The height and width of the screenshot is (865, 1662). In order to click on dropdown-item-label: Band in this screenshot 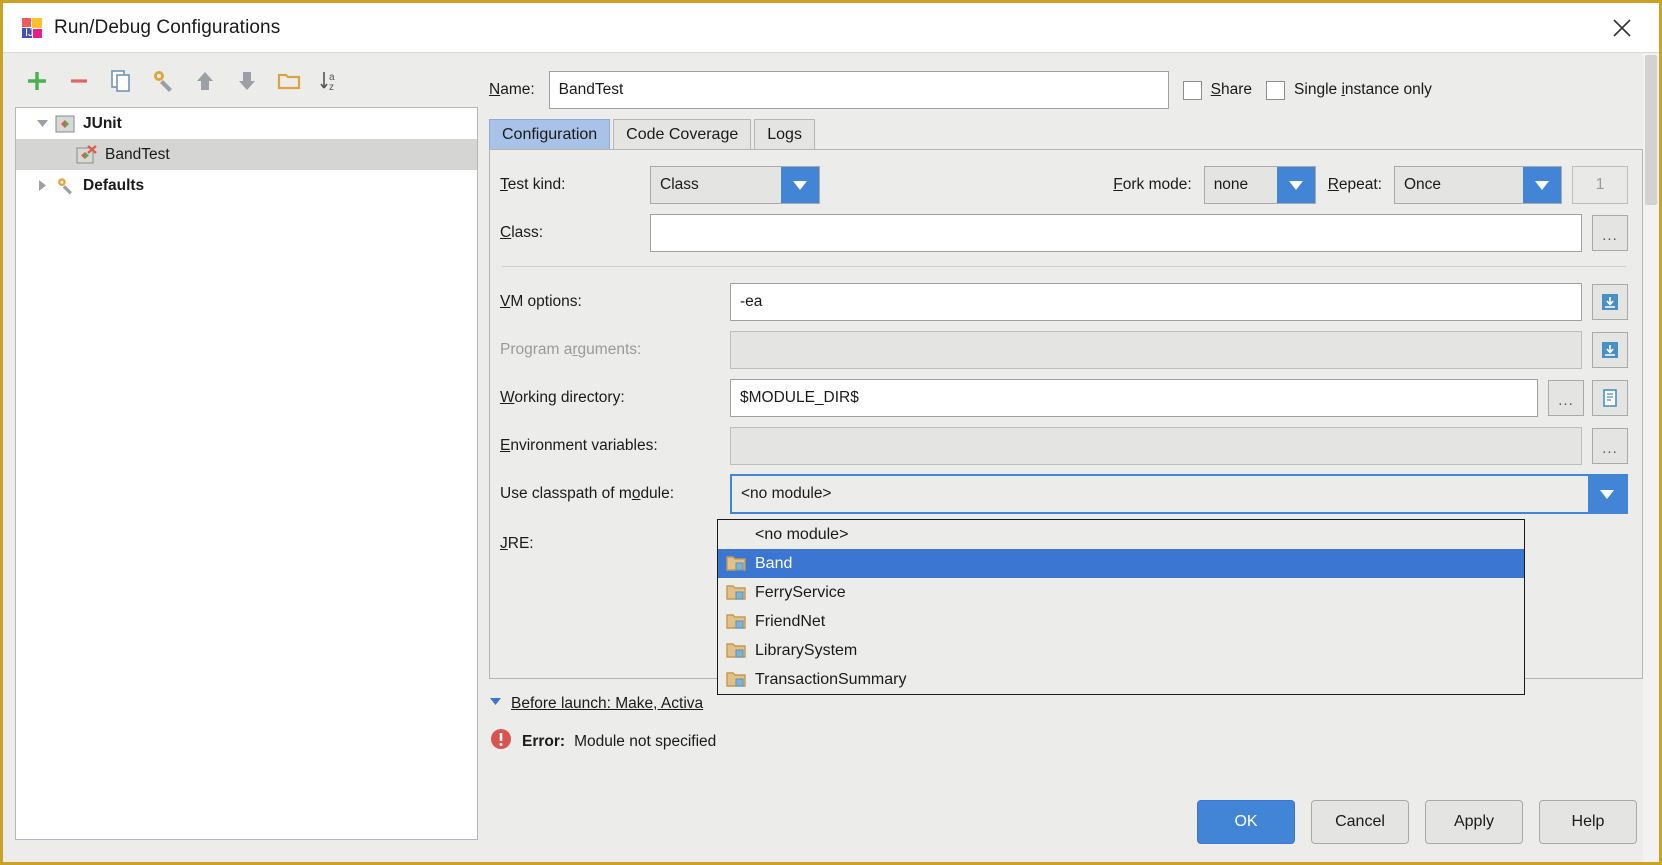, I will do `click(774, 563)`.